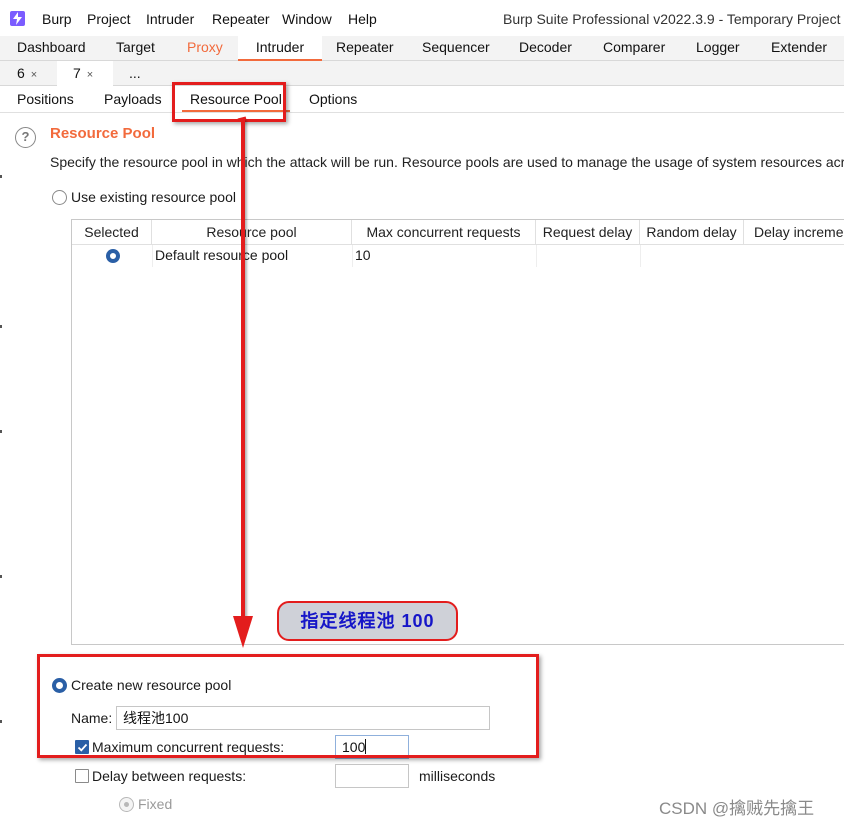 Image resolution: width=844 pixels, height=823 pixels. Describe the element at coordinates (367, 621) in the screenshot. I see `annotation-callout: 指定线程池 100` at that location.